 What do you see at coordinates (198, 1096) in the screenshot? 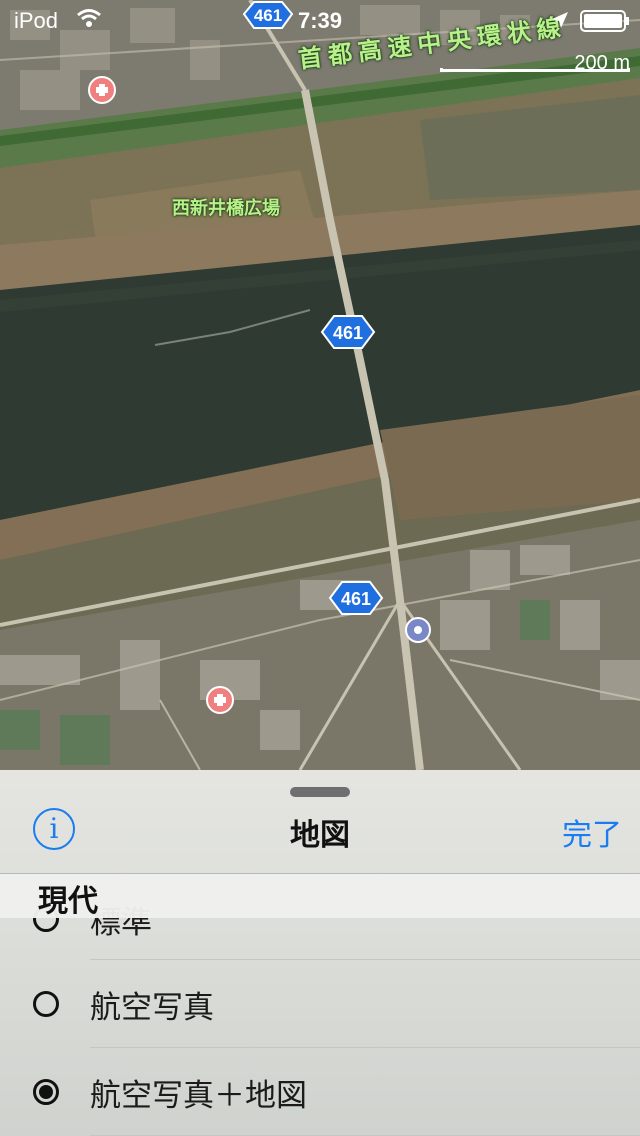
I see `option-label: 航空写真＋地図` at bounding box center [198, 1096].